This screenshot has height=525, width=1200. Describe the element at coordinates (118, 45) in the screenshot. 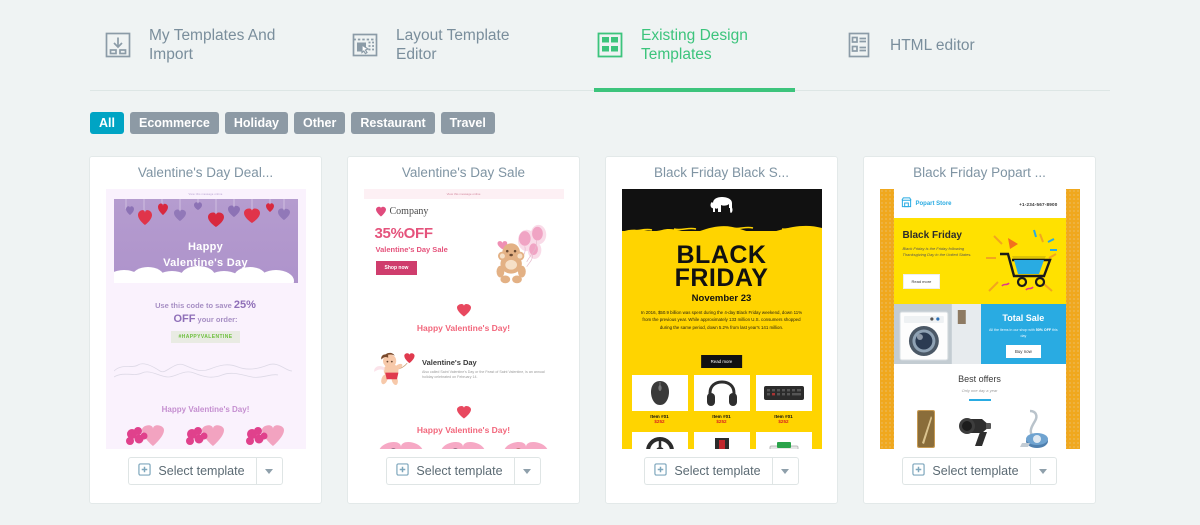

I see `import-template-icon` at that location.